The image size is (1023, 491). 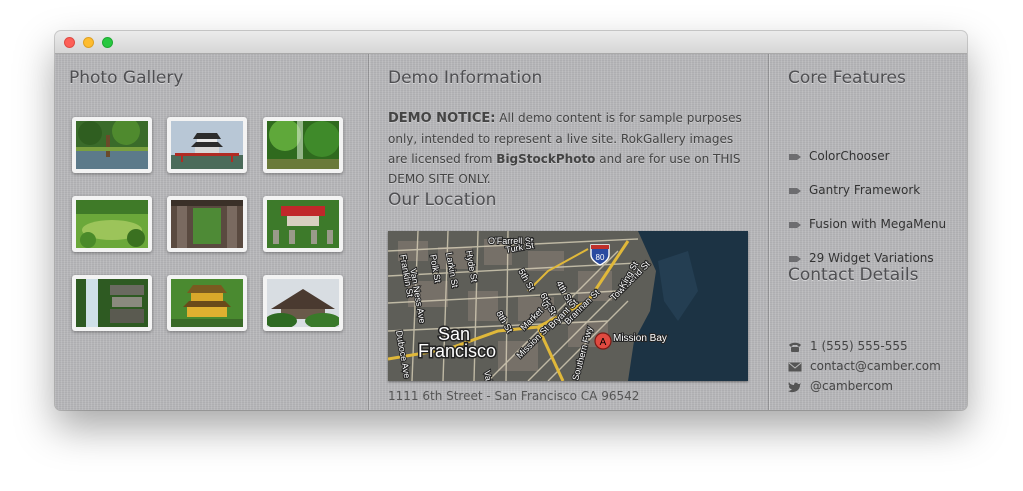 I want to click on feature-item: Fusion with MegaMenu, so click(x=867, y=224).